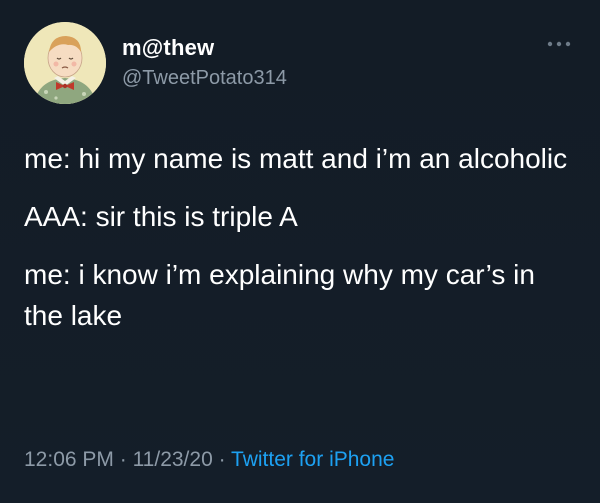 This screenshot has height=503, width=600. I want to click on tweet-meta: 12:06 PM · 11/23/20 · Twitter for iPhone, so click(209, 460).